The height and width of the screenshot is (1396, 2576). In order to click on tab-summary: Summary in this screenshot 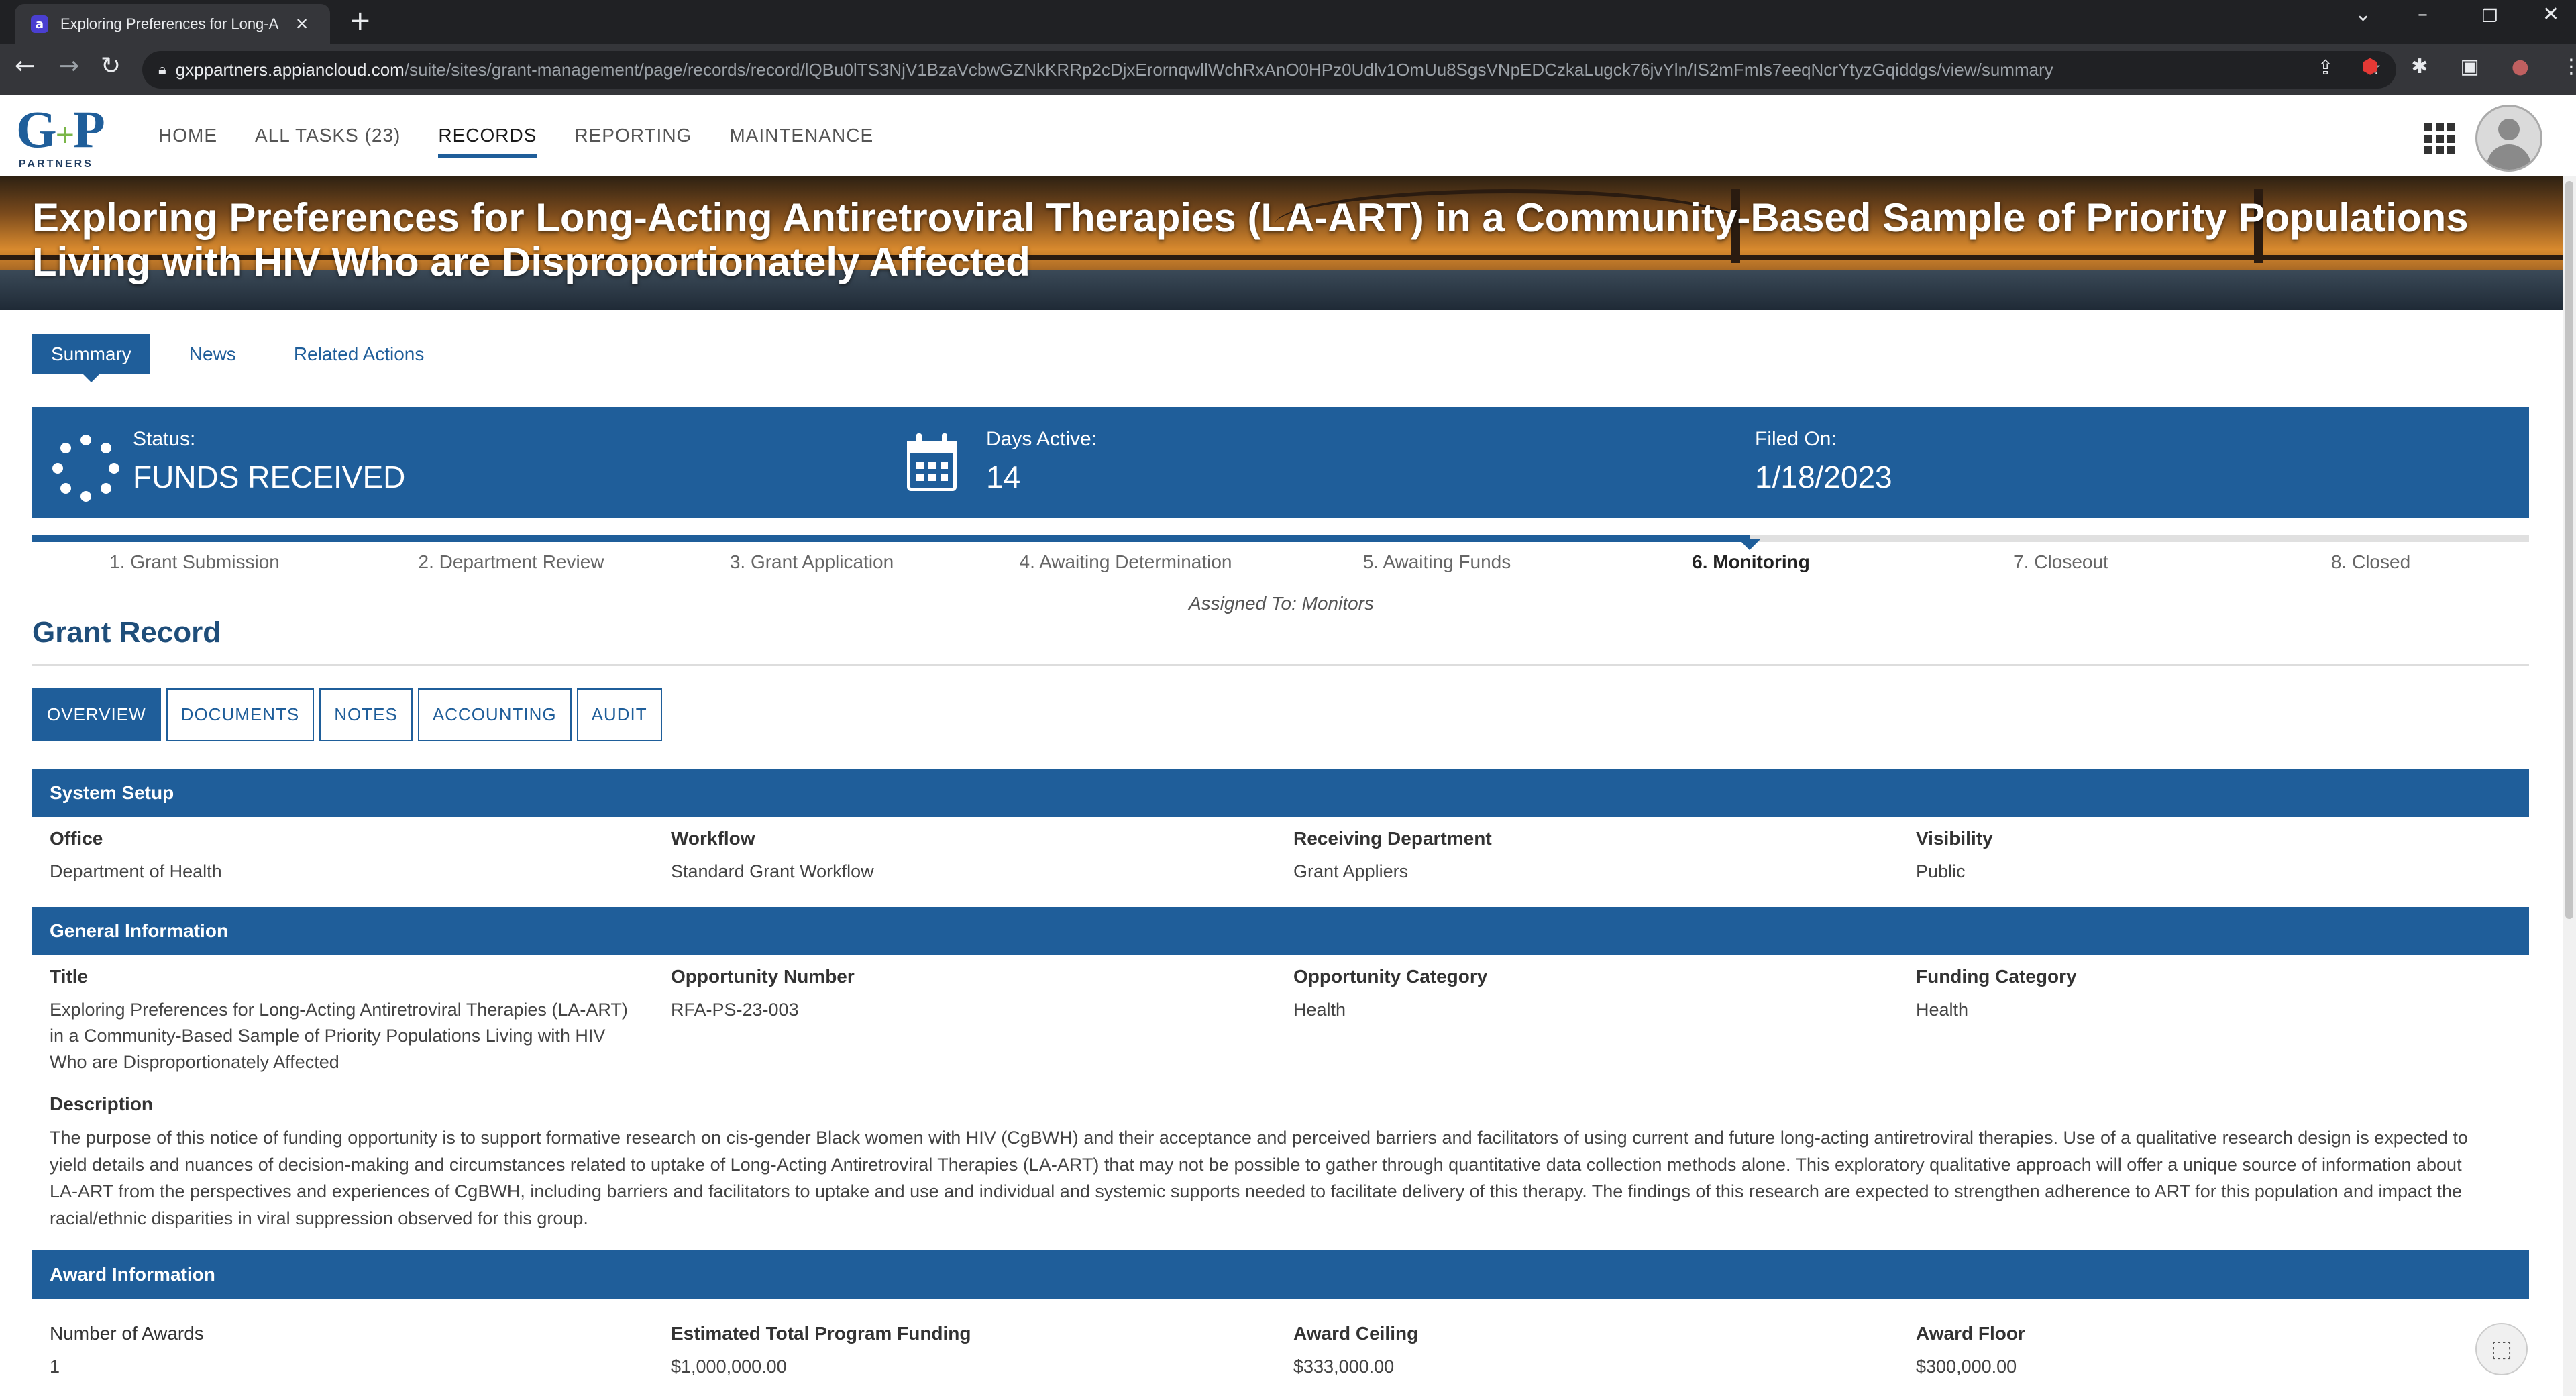, I will do `click(91, 358)`.